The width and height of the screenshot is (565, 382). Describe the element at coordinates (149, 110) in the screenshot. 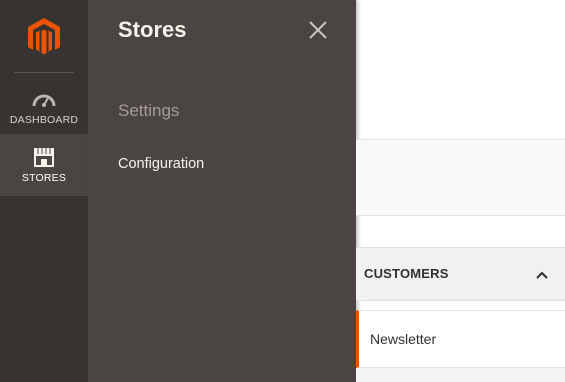

I see `submenu-section-settings: Settings` at that location.